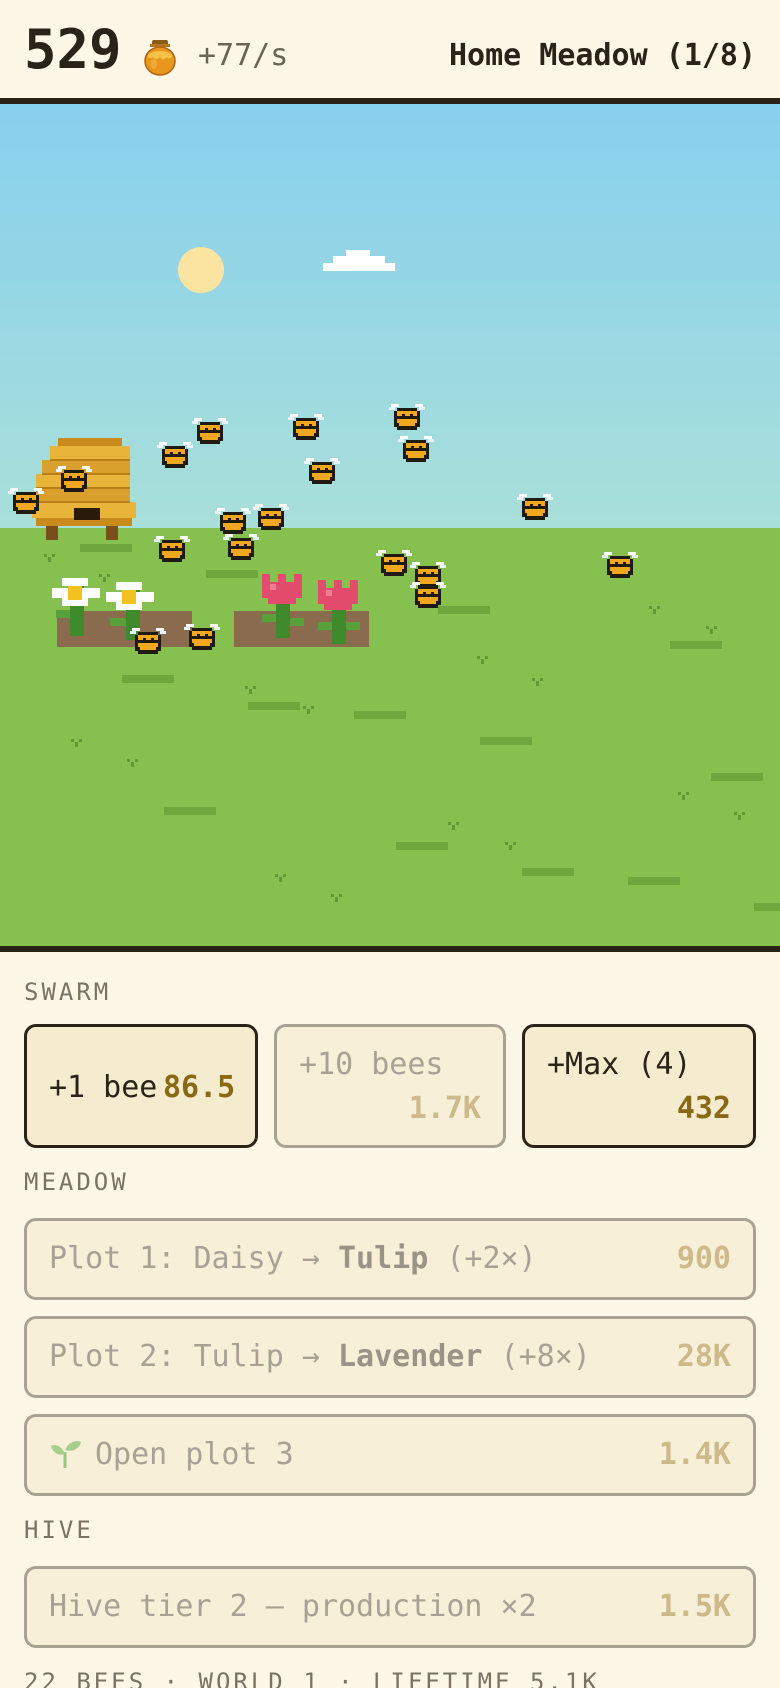 This screenshot has height=1688, width=780. I want to click on buy-max-bees-button: +Max (4) 432, so click(639, 1086).